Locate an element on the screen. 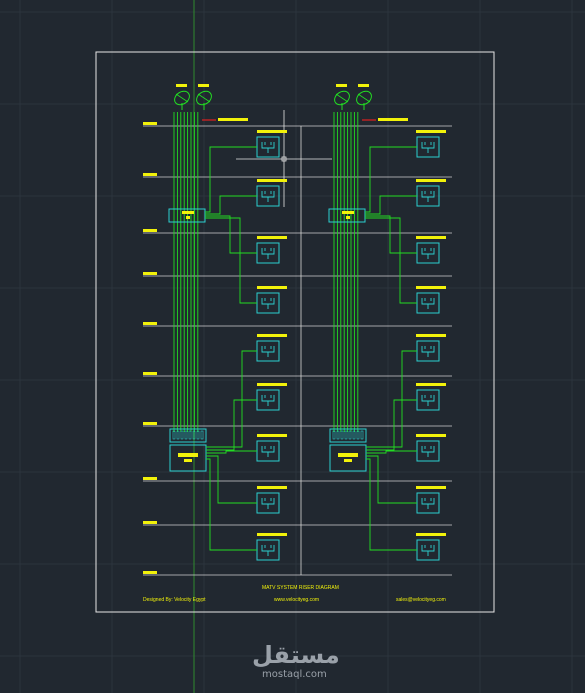 This screenshot has height=693, width=585. drawing-title: MATV SYSTEM RISER DIAGRAM is located at coordinates (300, 588).